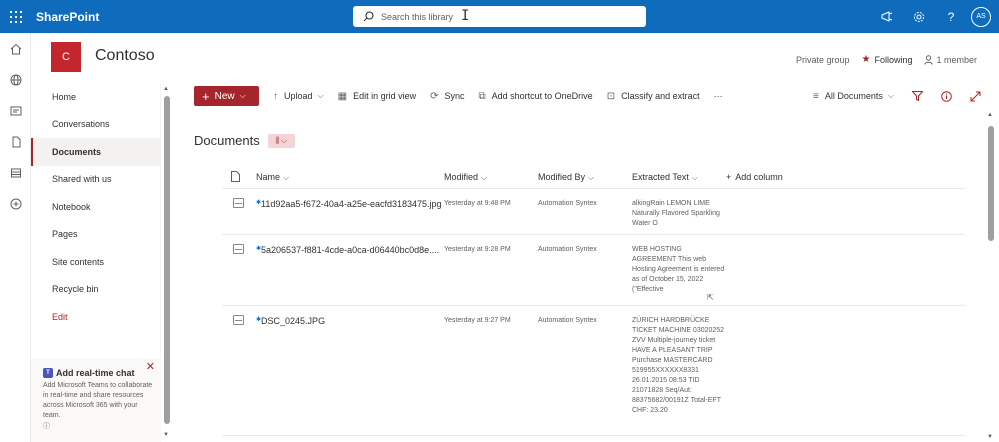 Image resolution: width=999 pixels, height=442 pixels. Describe the element at coordinates (95, 152) in the screenshot. I see `nav-item-documents: Documents` at that location.